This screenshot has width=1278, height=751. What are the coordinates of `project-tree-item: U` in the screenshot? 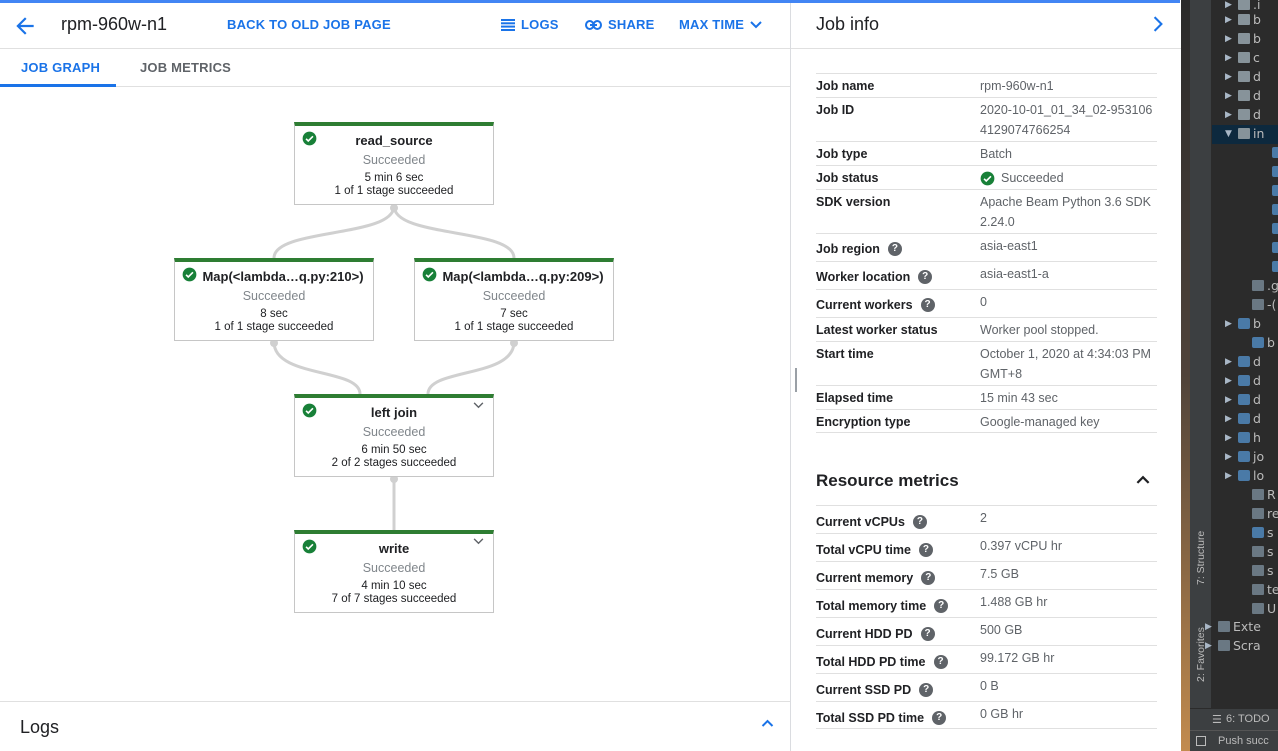 It's located at (1245, 609).